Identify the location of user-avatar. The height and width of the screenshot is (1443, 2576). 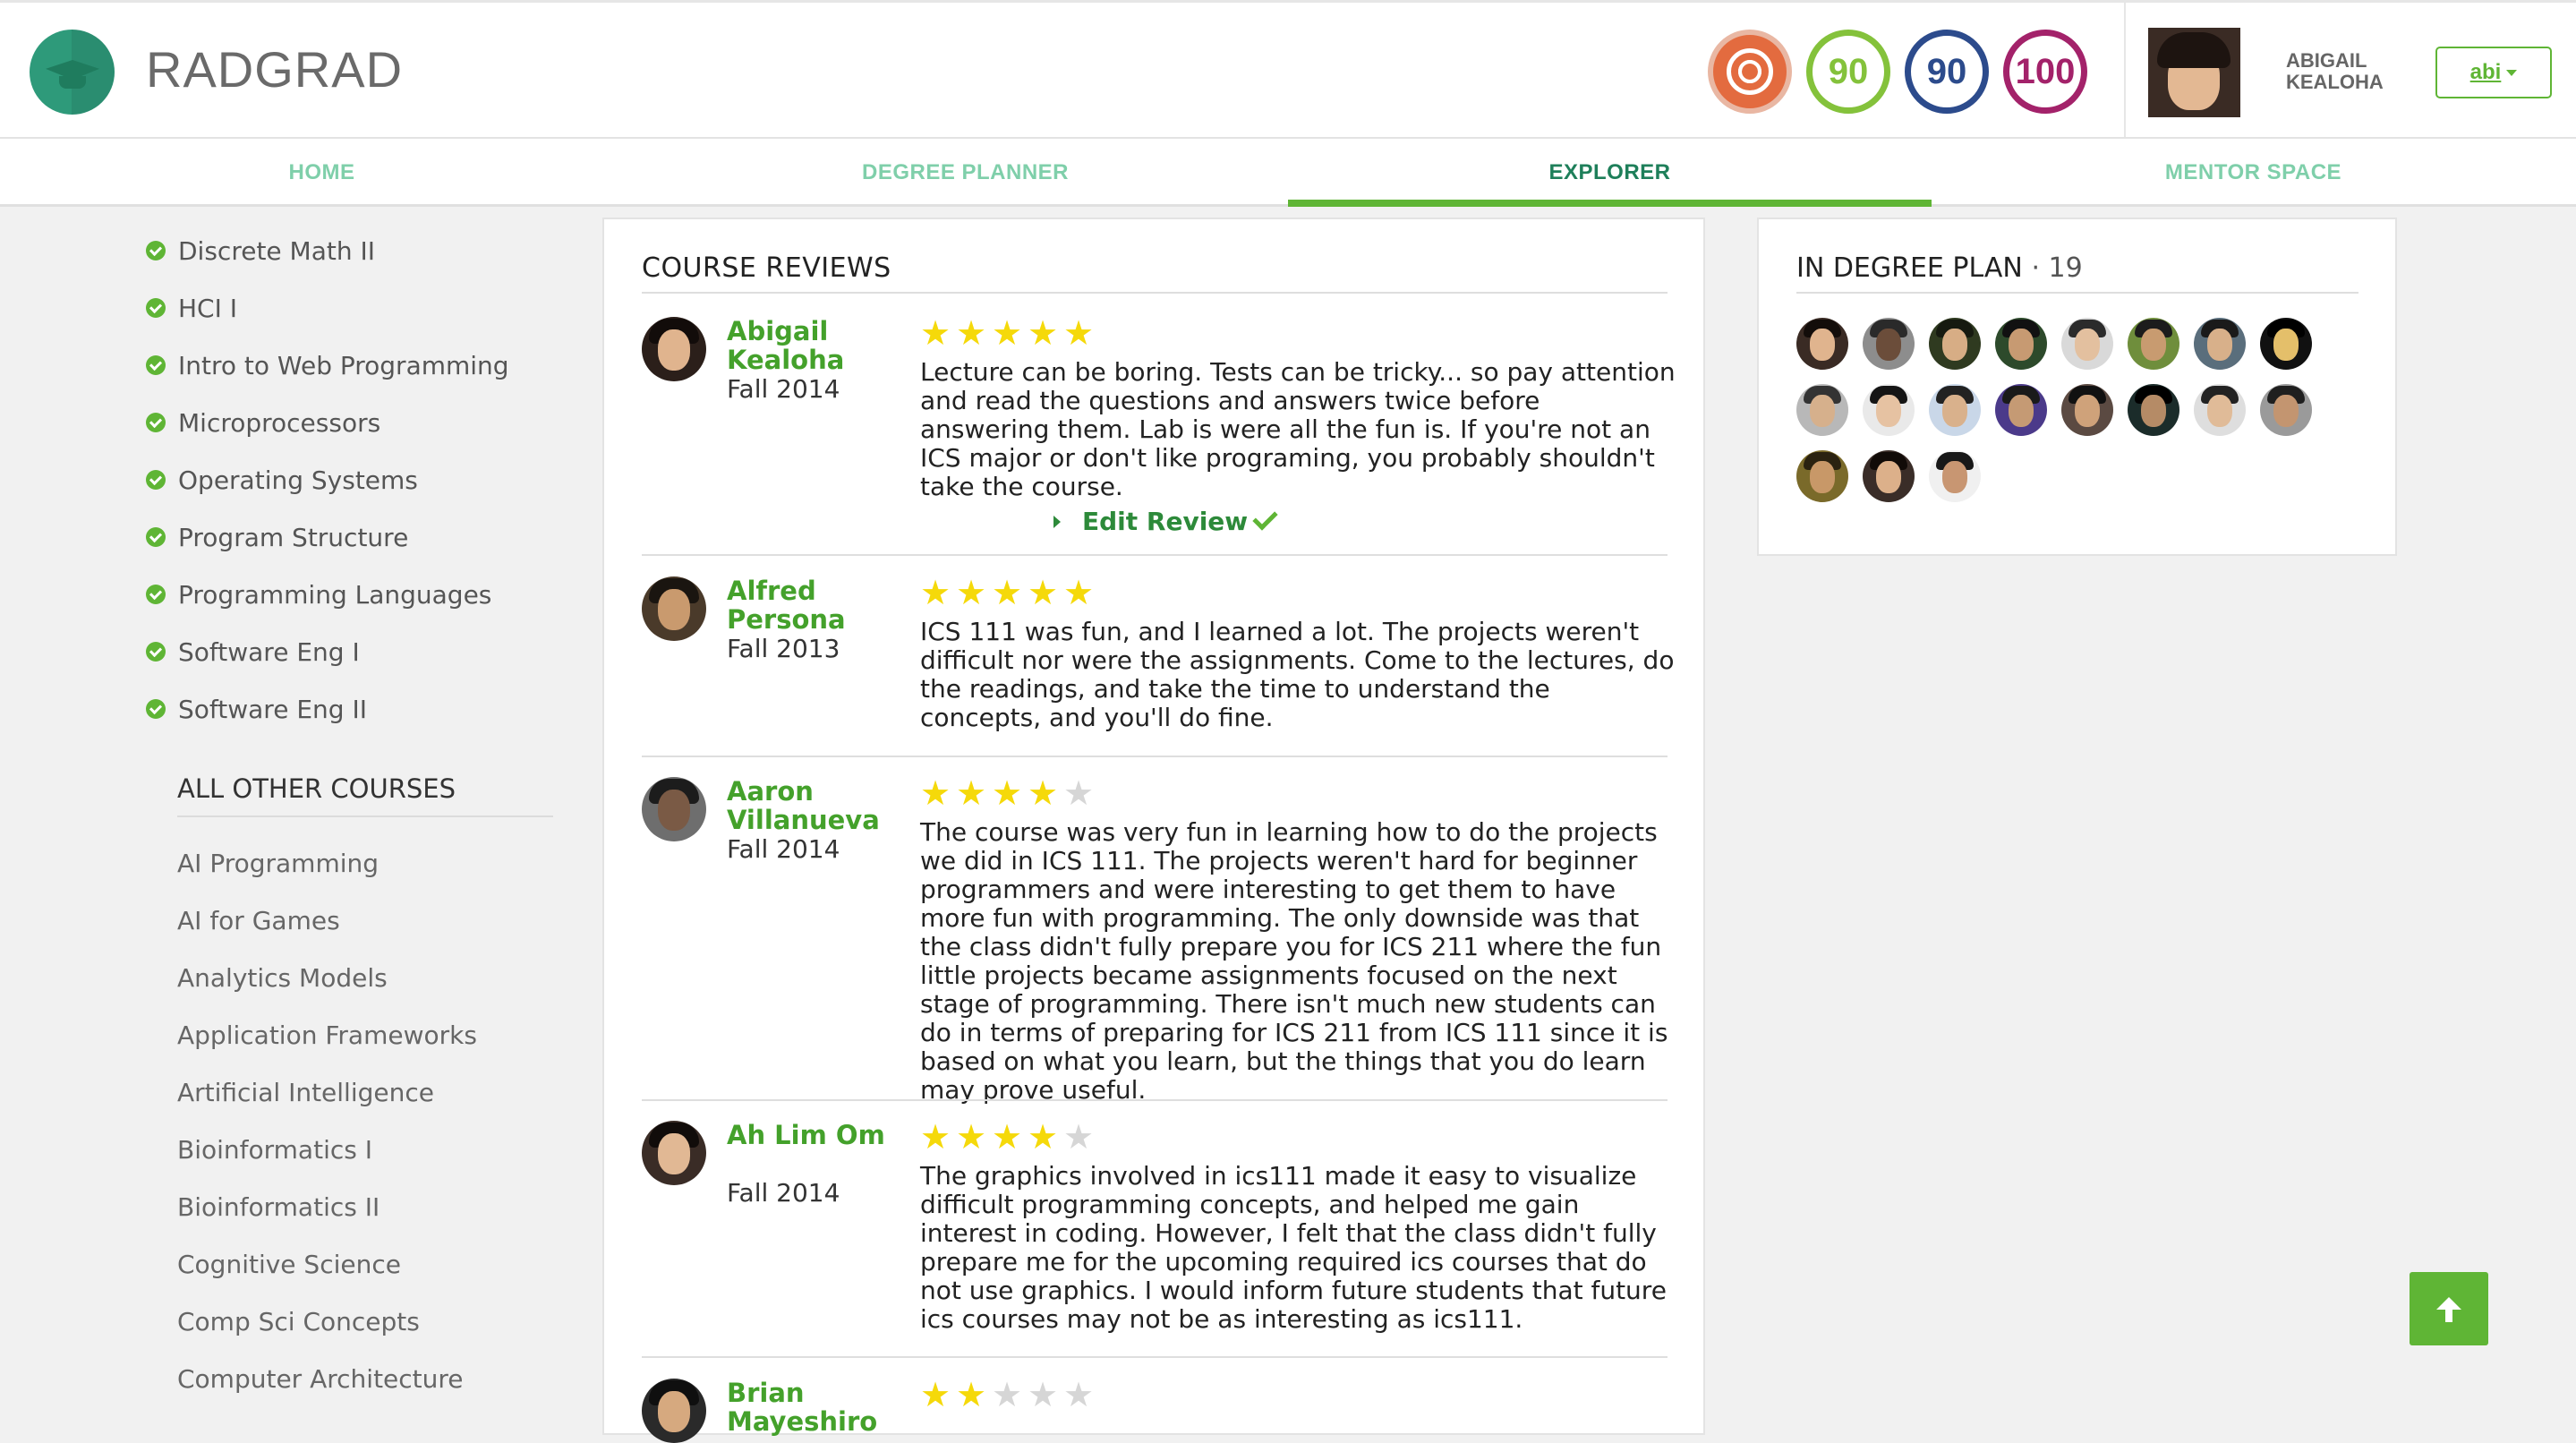
(2194, 72).